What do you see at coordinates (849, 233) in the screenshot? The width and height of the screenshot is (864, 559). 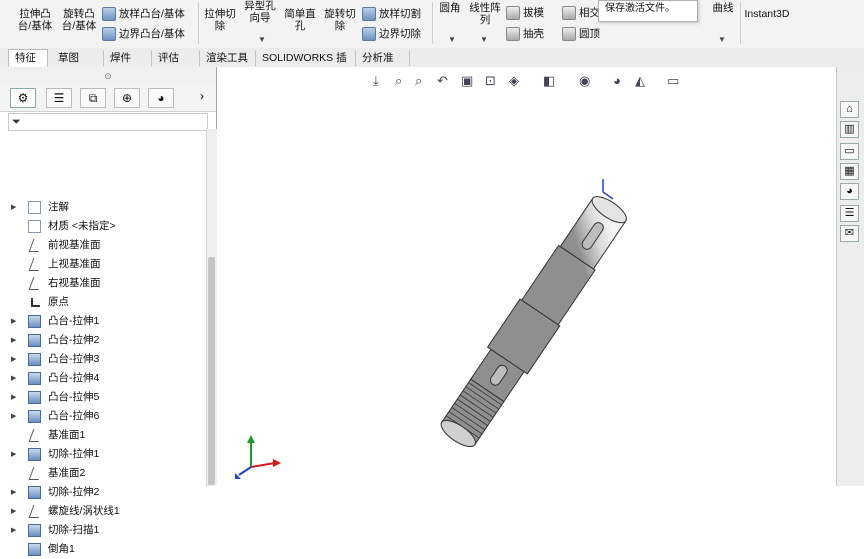 I see `forum-icon: ✉` at bounding box center [849, 233].